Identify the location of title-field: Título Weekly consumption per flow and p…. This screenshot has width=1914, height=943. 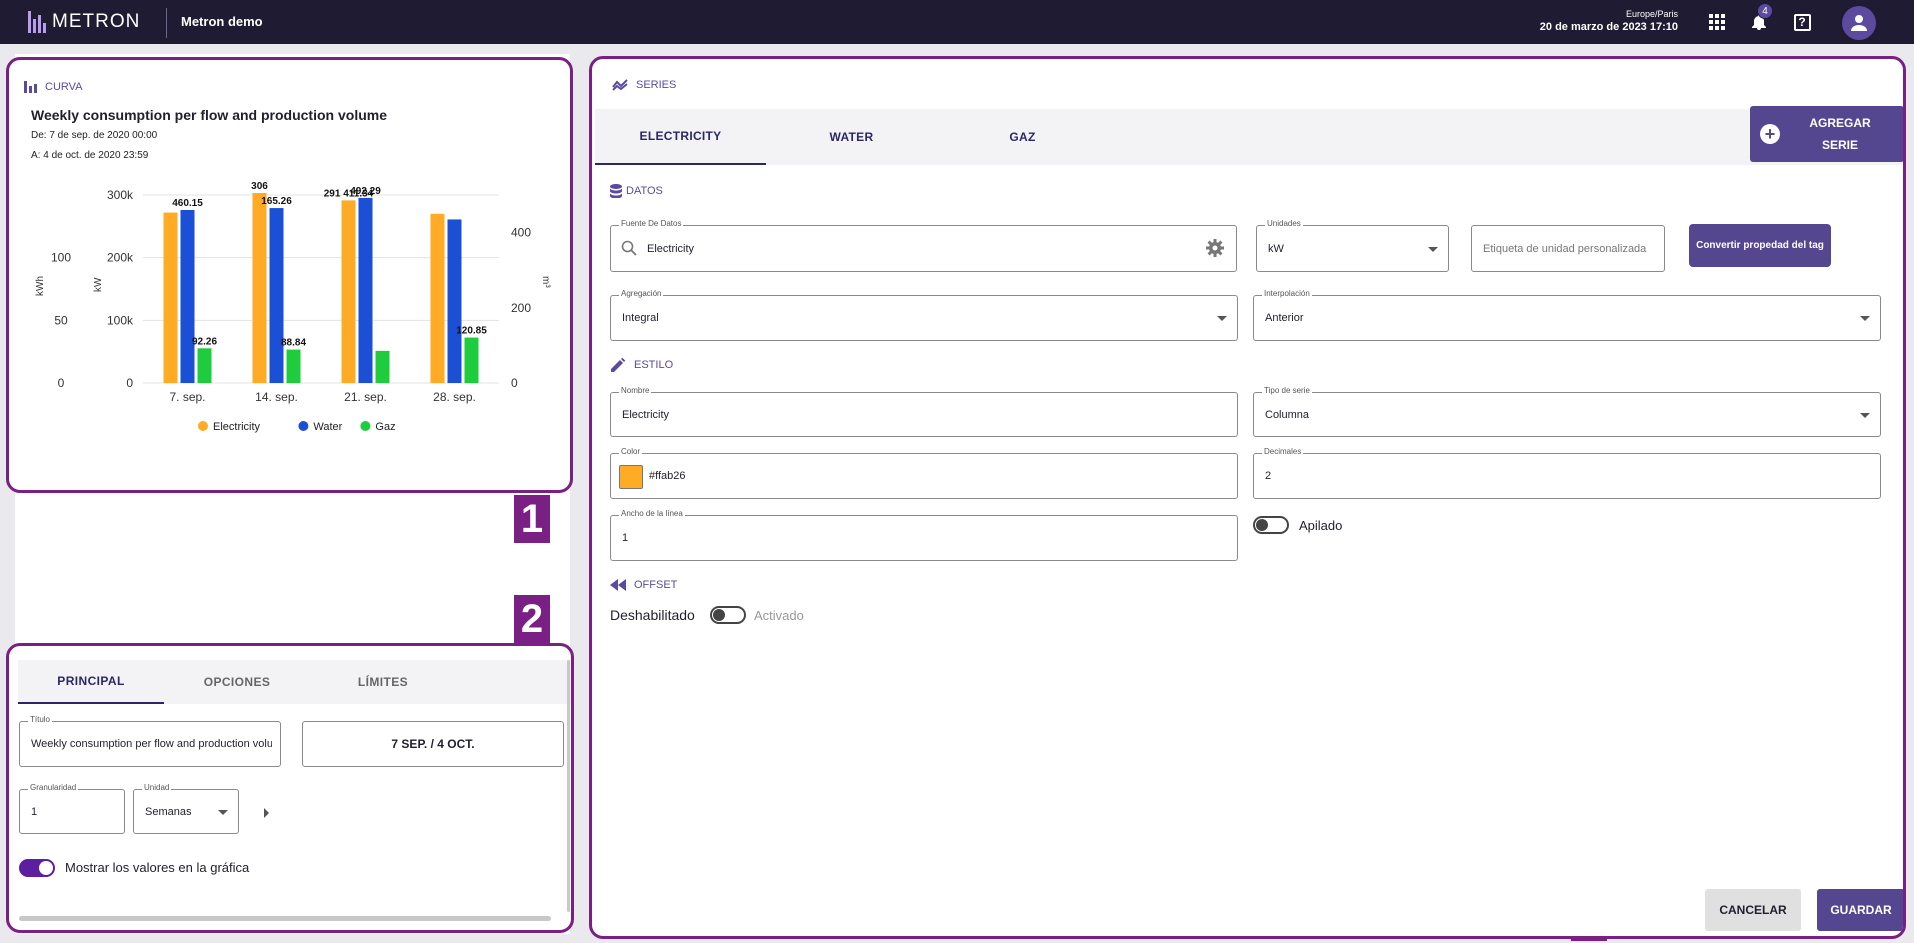
(150, 741).